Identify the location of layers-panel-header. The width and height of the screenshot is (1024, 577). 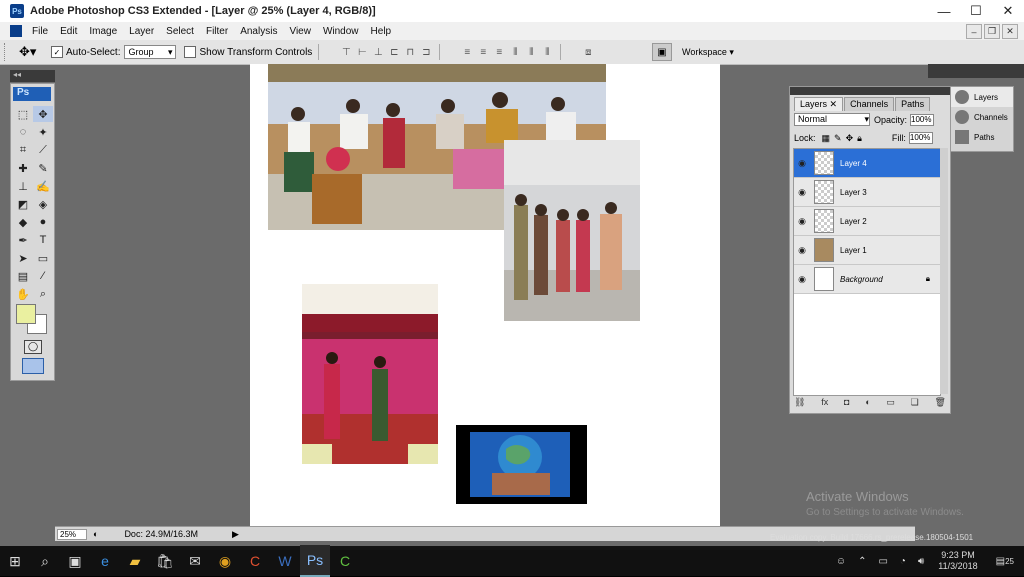
(870, 91).